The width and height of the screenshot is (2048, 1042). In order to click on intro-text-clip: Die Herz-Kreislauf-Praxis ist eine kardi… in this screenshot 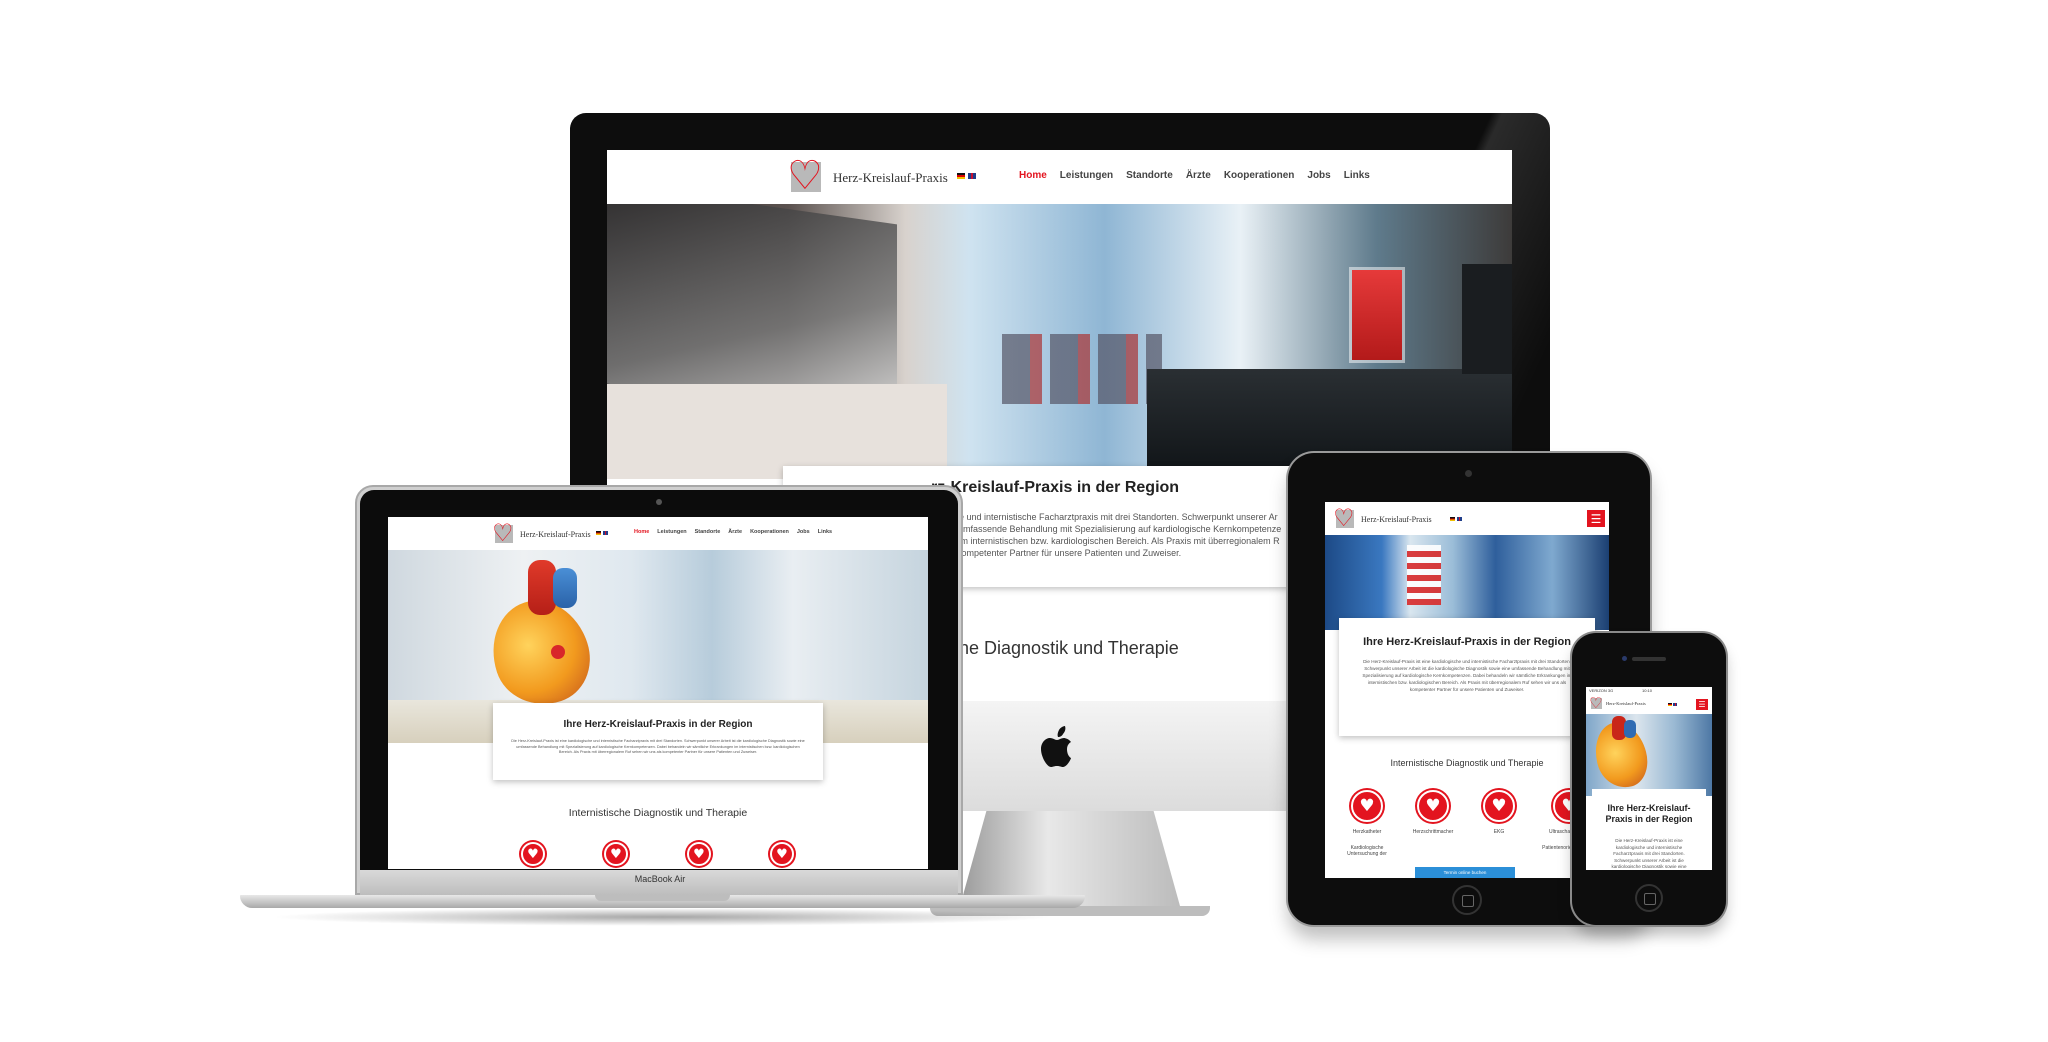, I will do `click(1649, 853)`.